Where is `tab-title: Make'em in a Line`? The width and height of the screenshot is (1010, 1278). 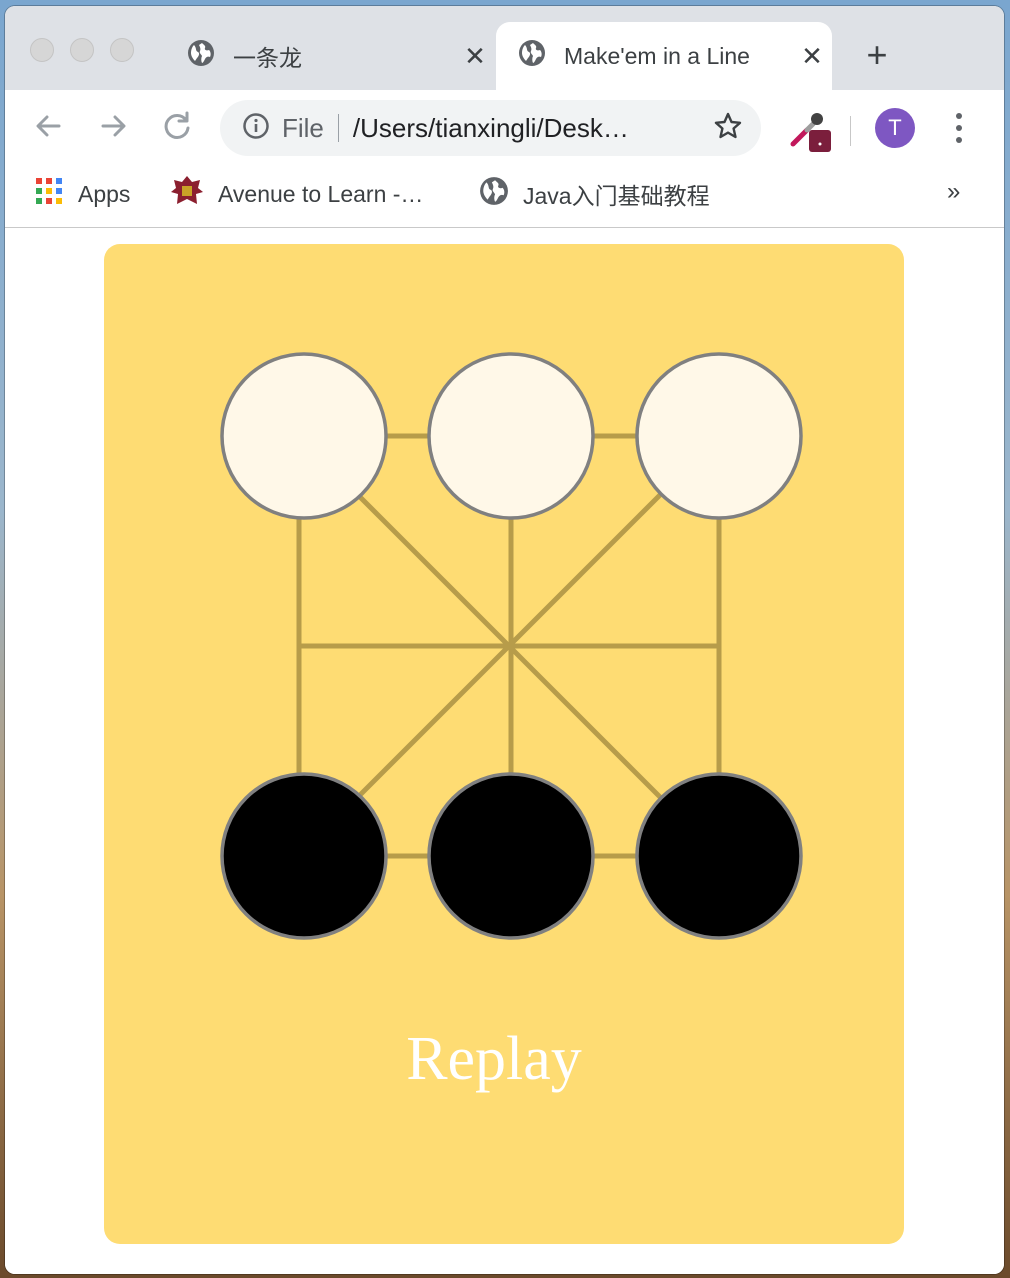
tab-title: Make'em in a Line is located at coordinates (657, 55).